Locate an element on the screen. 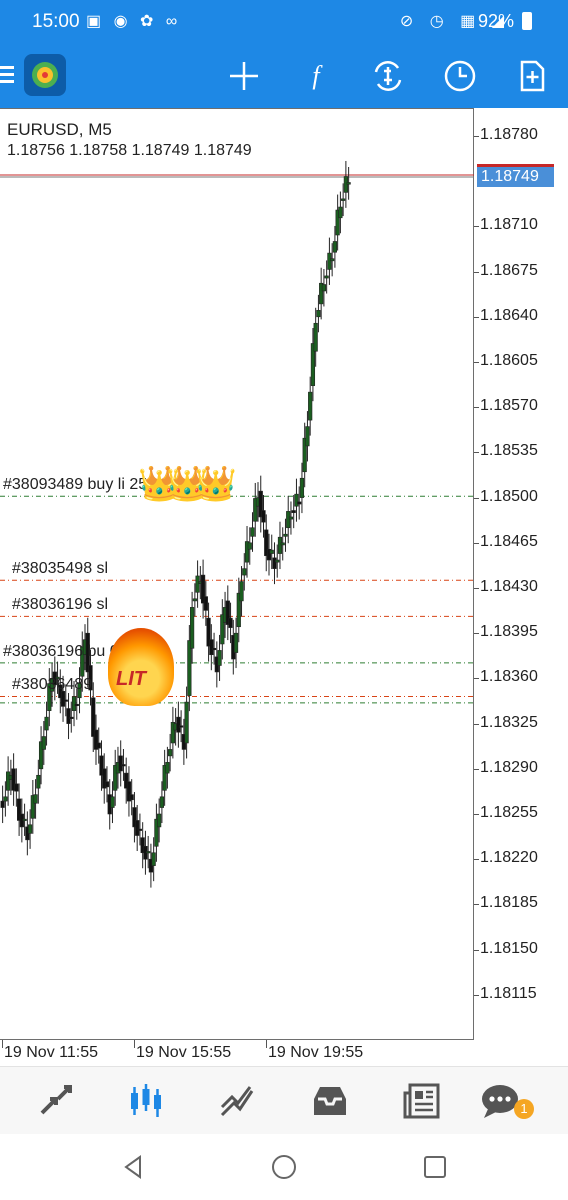 Image resolution: width=568 pixels, height=1200 pixels. home-icon is located at coordinates (284, 1167).